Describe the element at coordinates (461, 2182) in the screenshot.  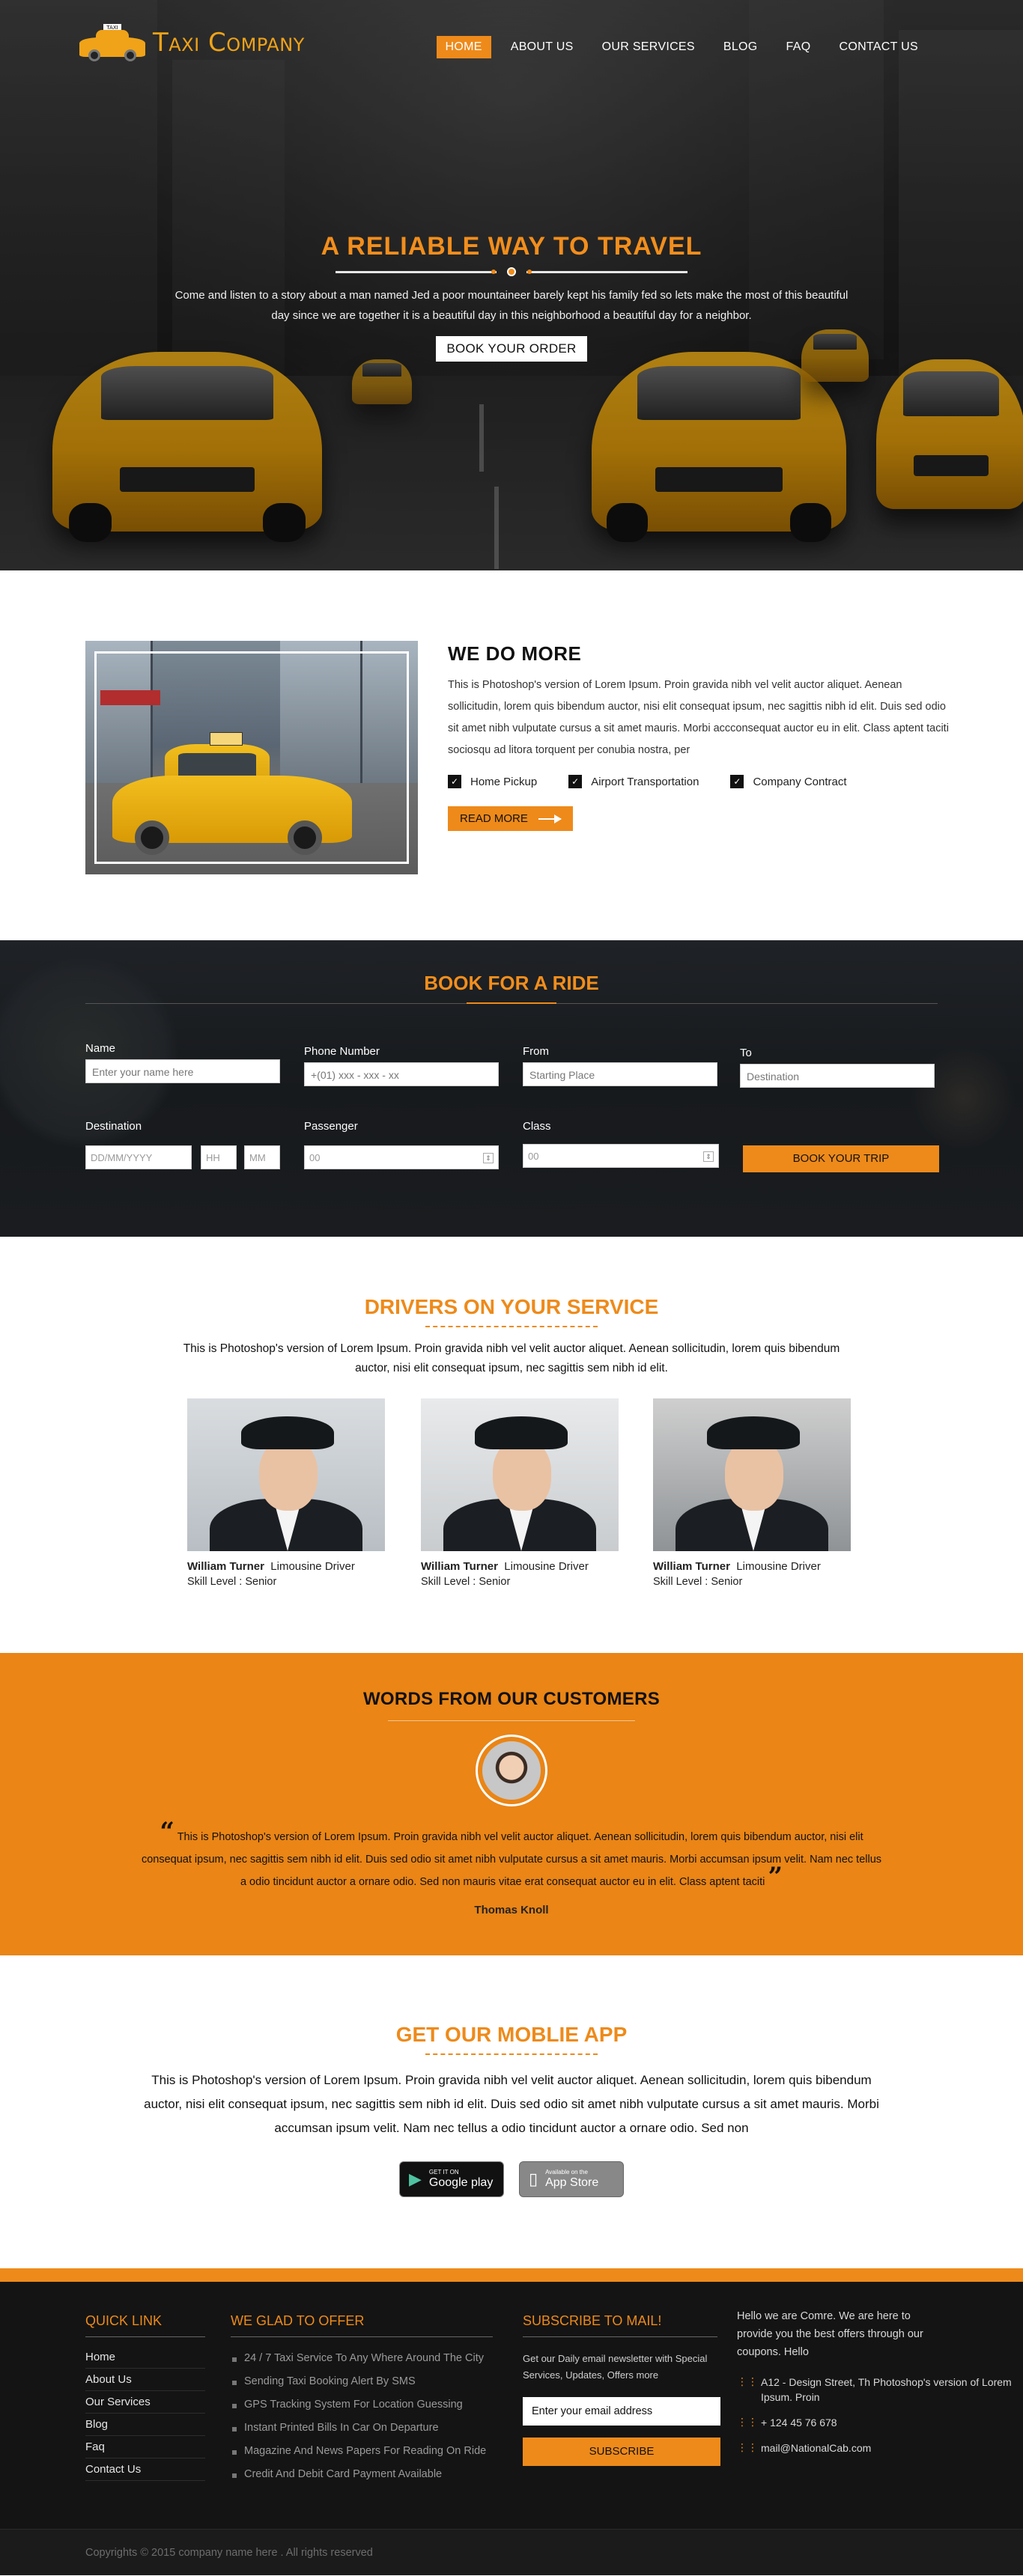
I see `badge-big-text: Google play` at that location.